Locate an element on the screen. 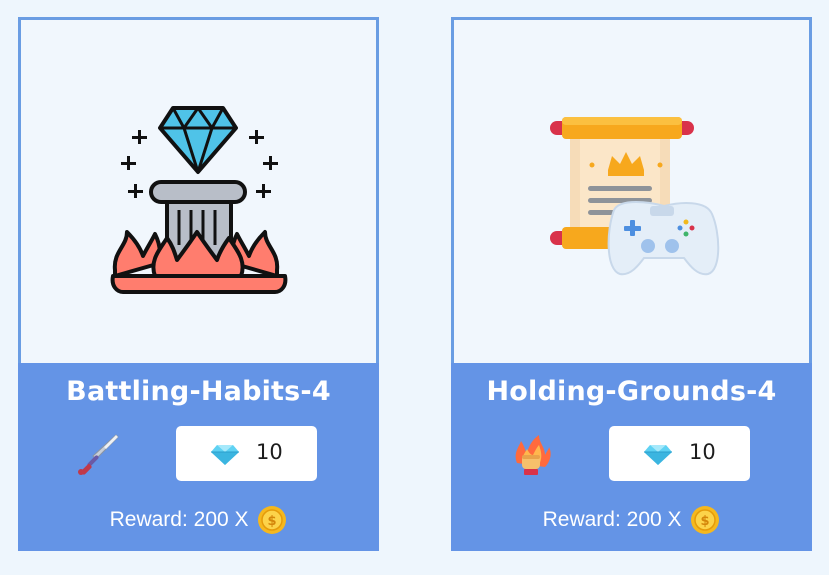 Image resolution: width=829 pixels, height=575 pixels. card-title: Battling-Habits-4 is located at coordinates (198, 391).